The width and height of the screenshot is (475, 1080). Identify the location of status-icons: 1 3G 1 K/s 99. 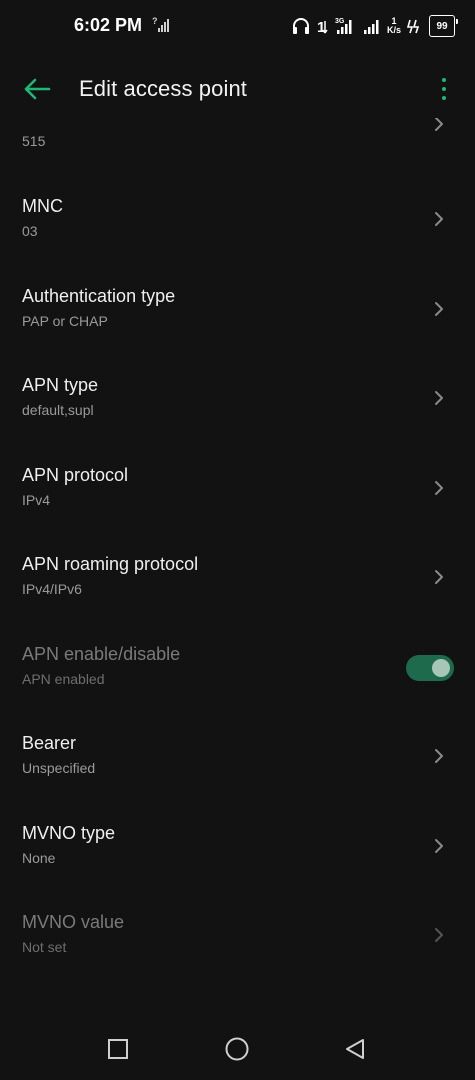
(374, 26).